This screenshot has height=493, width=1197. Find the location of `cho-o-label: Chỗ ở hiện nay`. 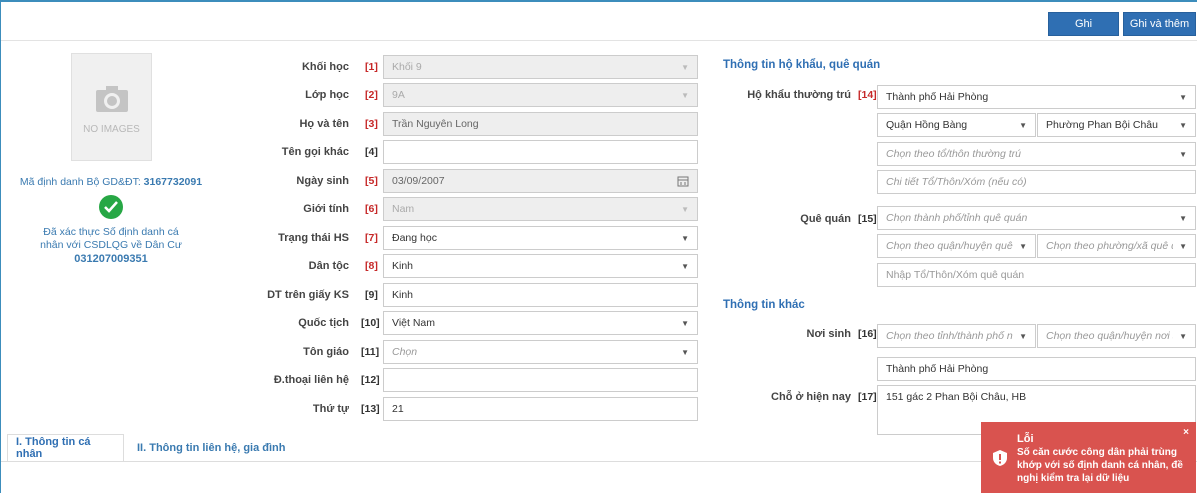

cho-o-label: Chỗ ở hiện nay is located at coordinates (811, 397).